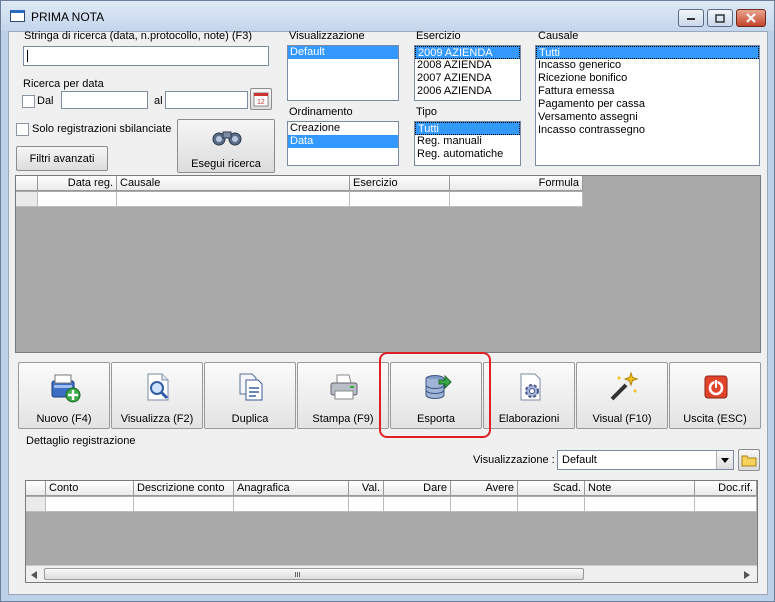 Image resolution: width=775 pixels, height=602 pixels. Describe the element at coordinates (66, 388) in the screenshot. I see `new-record-icon` at that location.